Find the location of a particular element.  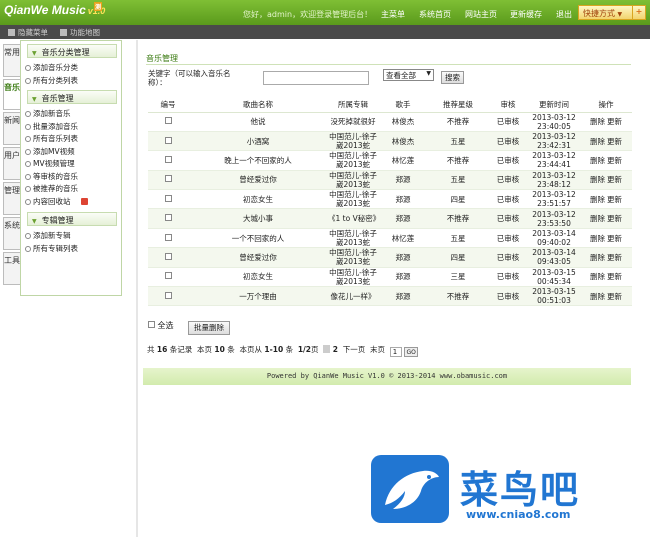

album-name: 像花儿一样》 is located at coordinates (353, 296).